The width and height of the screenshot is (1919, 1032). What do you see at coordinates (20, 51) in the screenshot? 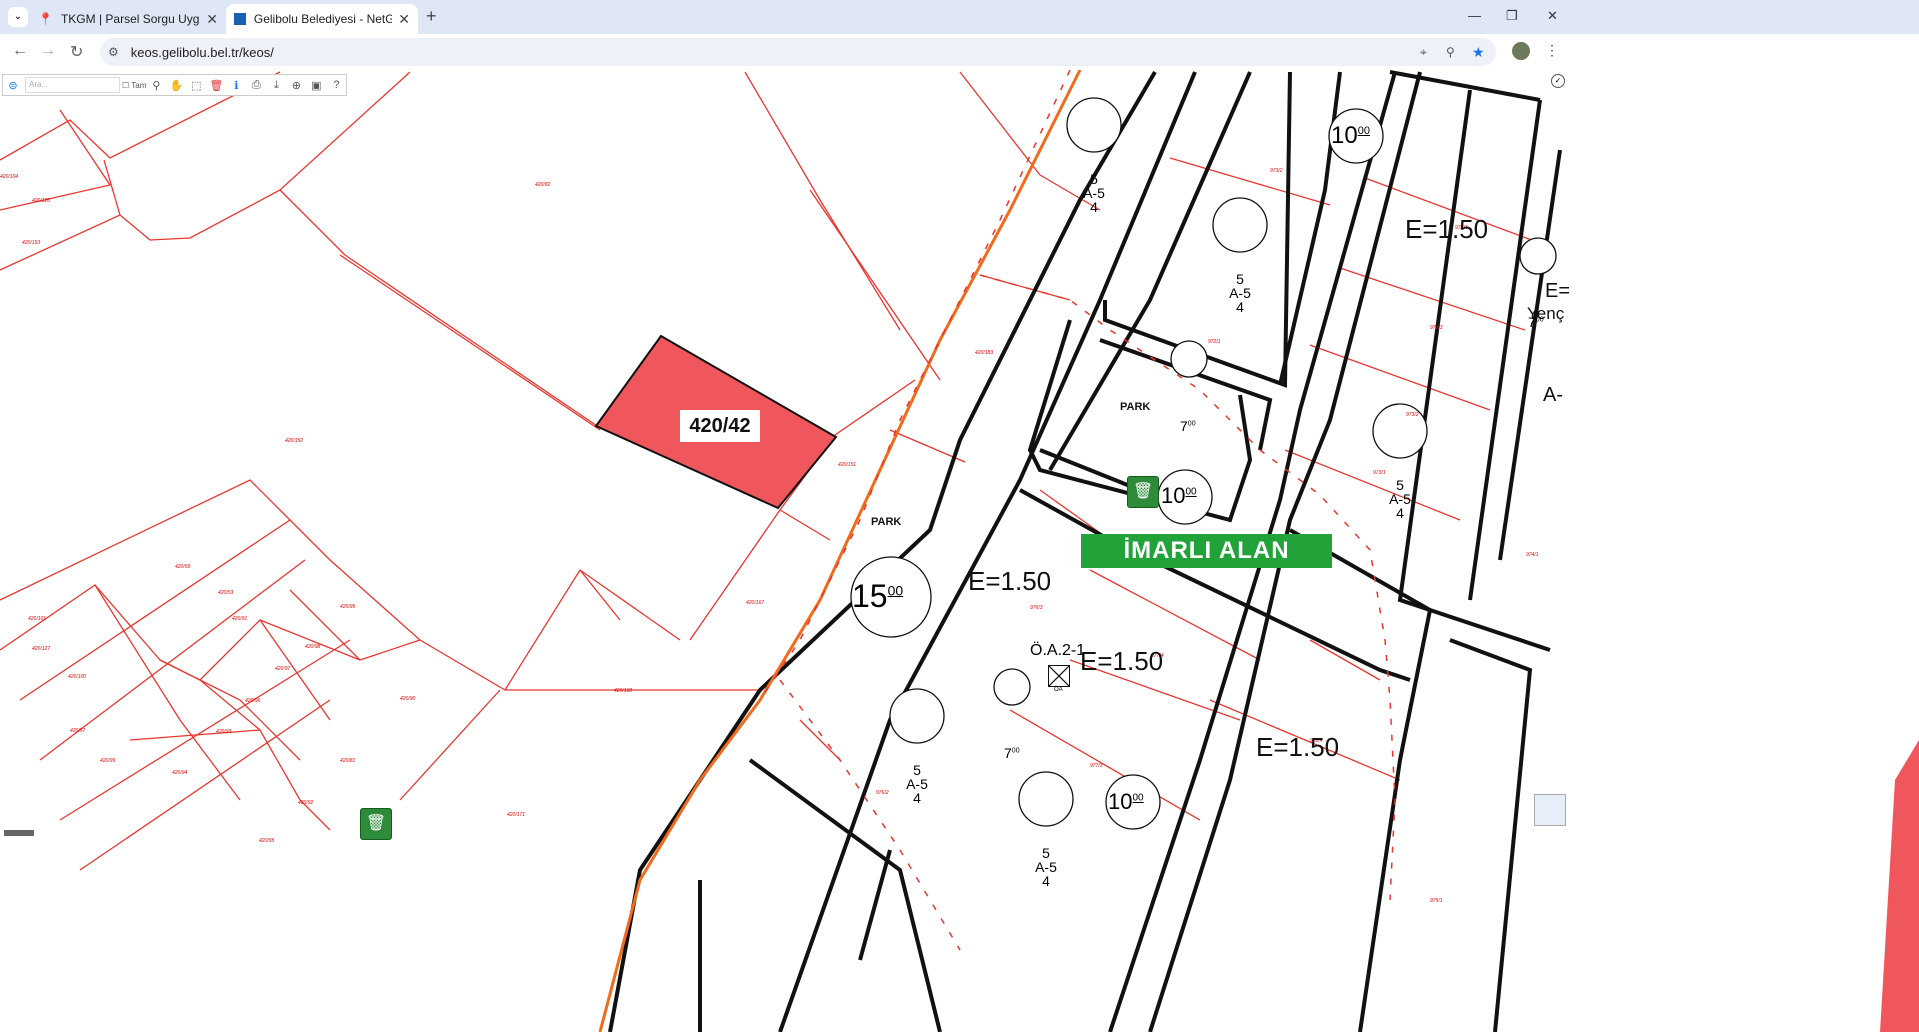
I see `back-icon: ←` at bounding box center [20, 51].